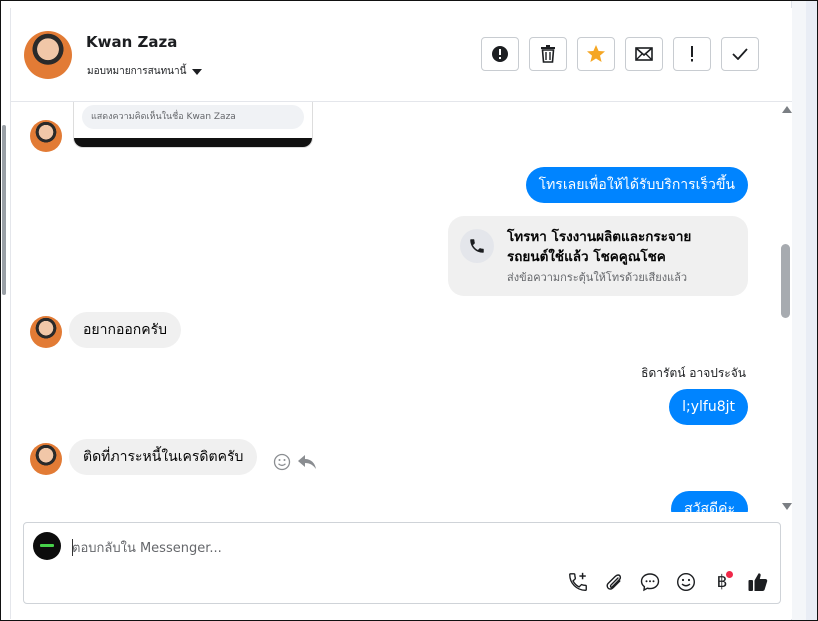 The height and width of the screenshot is (621, 818). I want to click on delete-button, so click(548, 54).